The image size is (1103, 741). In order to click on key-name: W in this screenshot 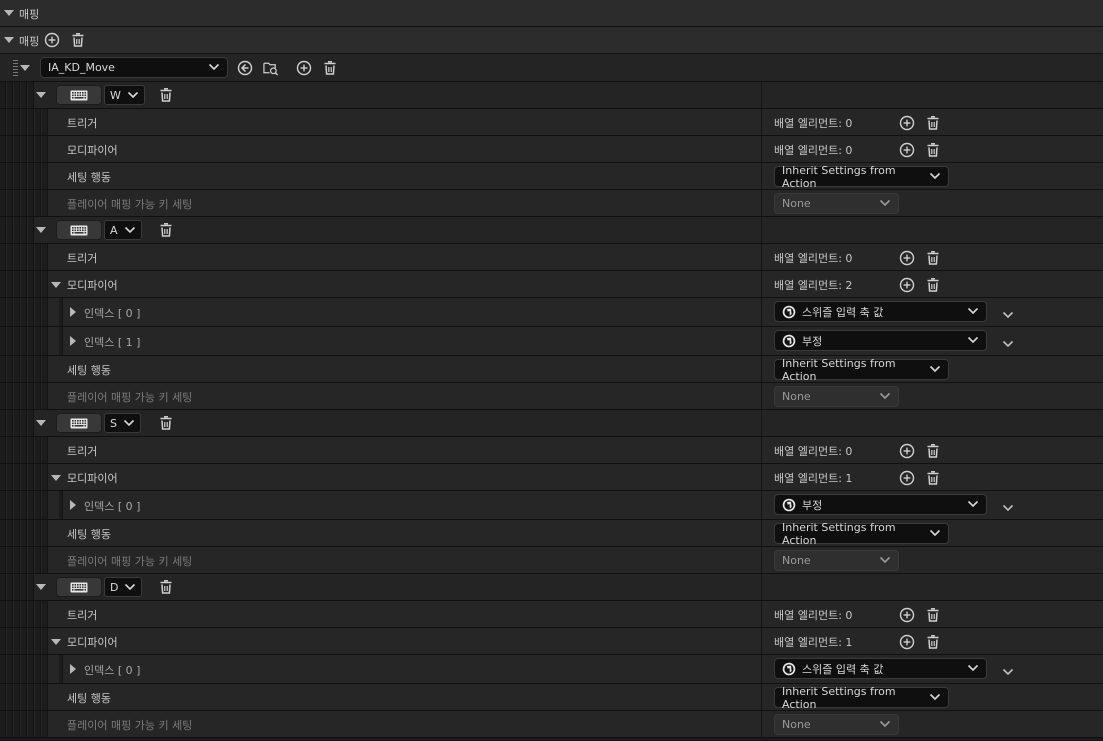, I will do `click(115, 95)`.